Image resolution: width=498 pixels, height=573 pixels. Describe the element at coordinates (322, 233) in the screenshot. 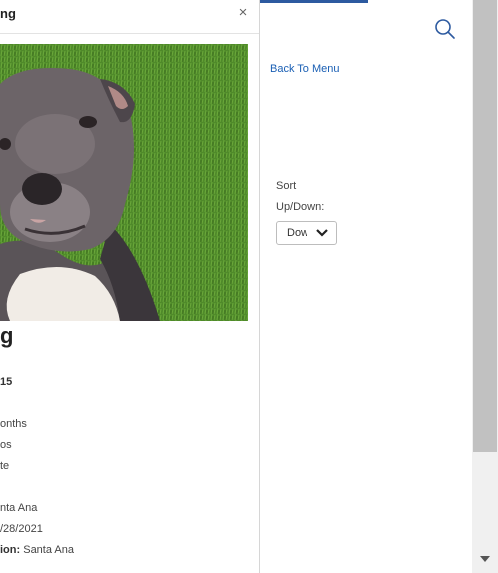

I see `chevron-down-icon` at that location.